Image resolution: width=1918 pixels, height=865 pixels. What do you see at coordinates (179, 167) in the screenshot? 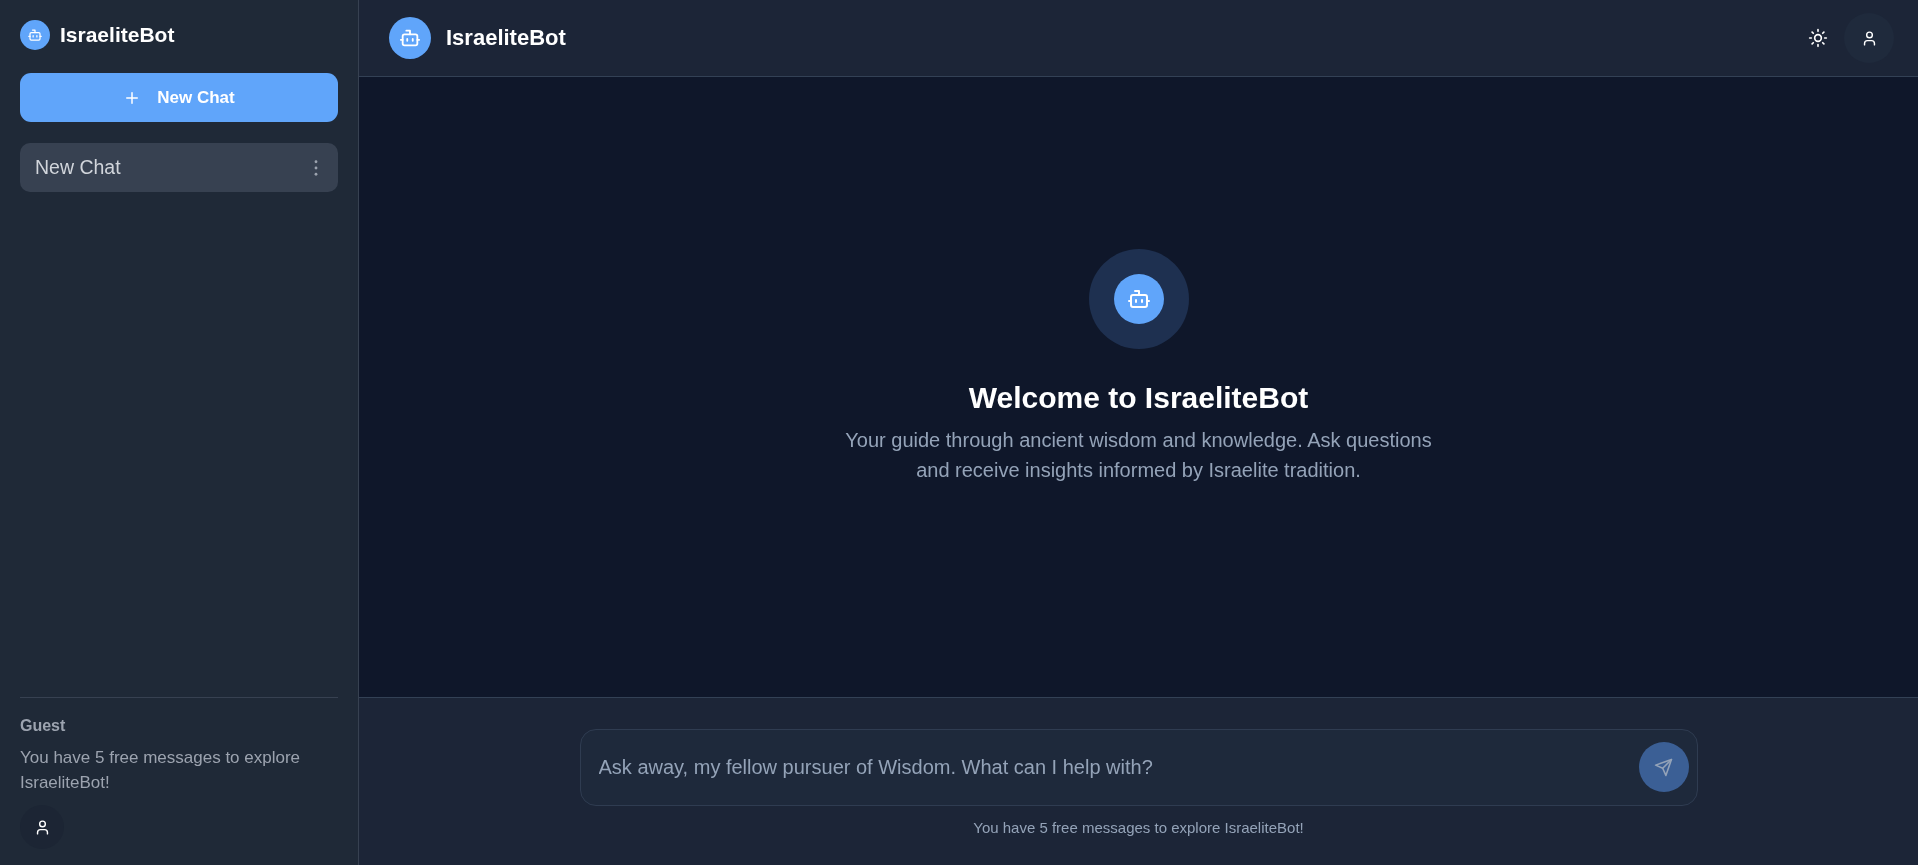
I see `chat-list-item: New Chat` at bounding box center [179, 167].